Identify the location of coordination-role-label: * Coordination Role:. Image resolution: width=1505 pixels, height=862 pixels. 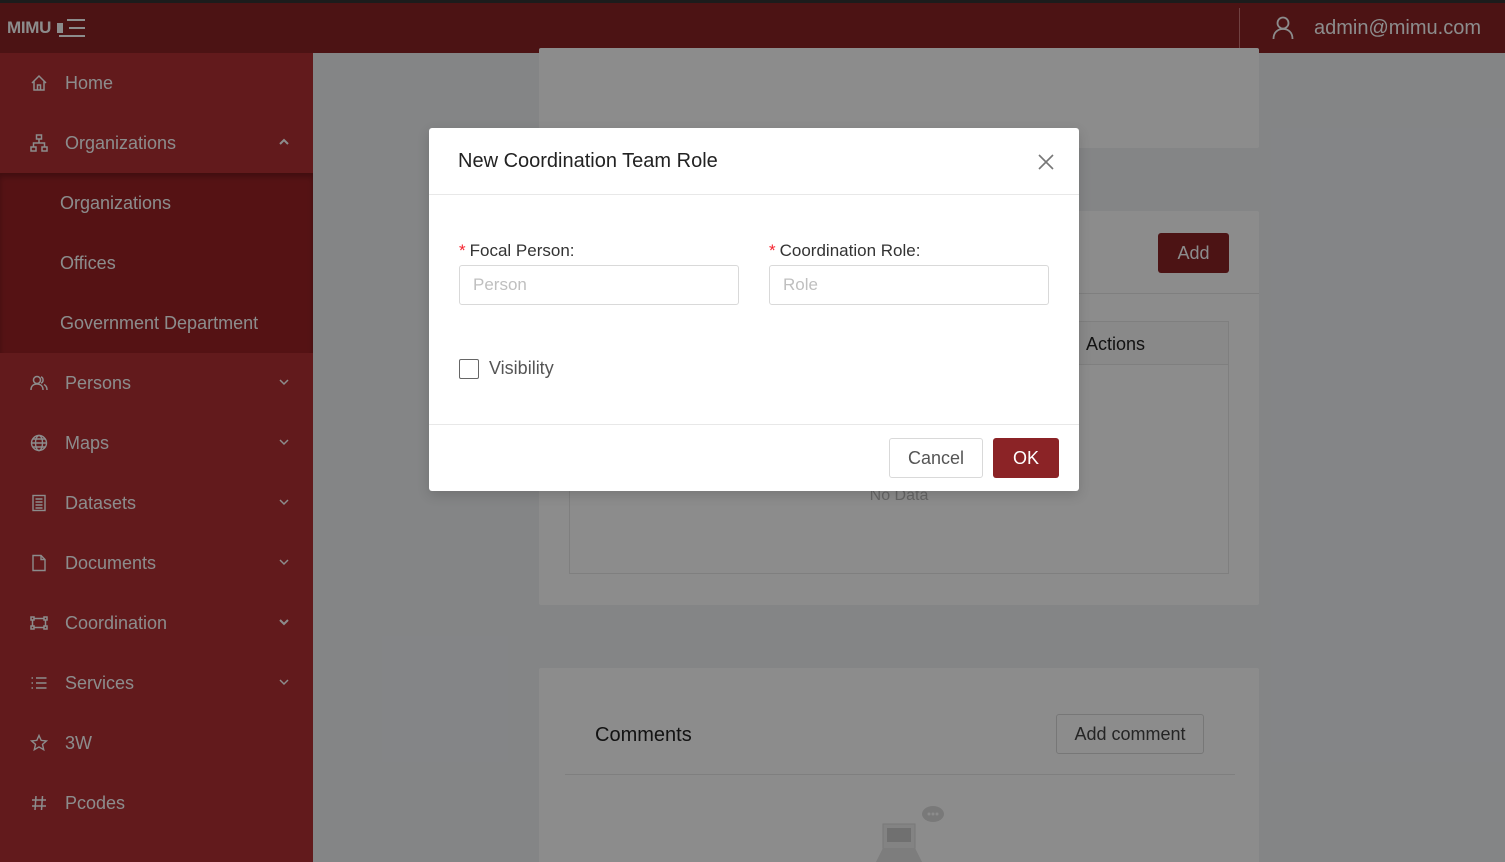
(909, 251).